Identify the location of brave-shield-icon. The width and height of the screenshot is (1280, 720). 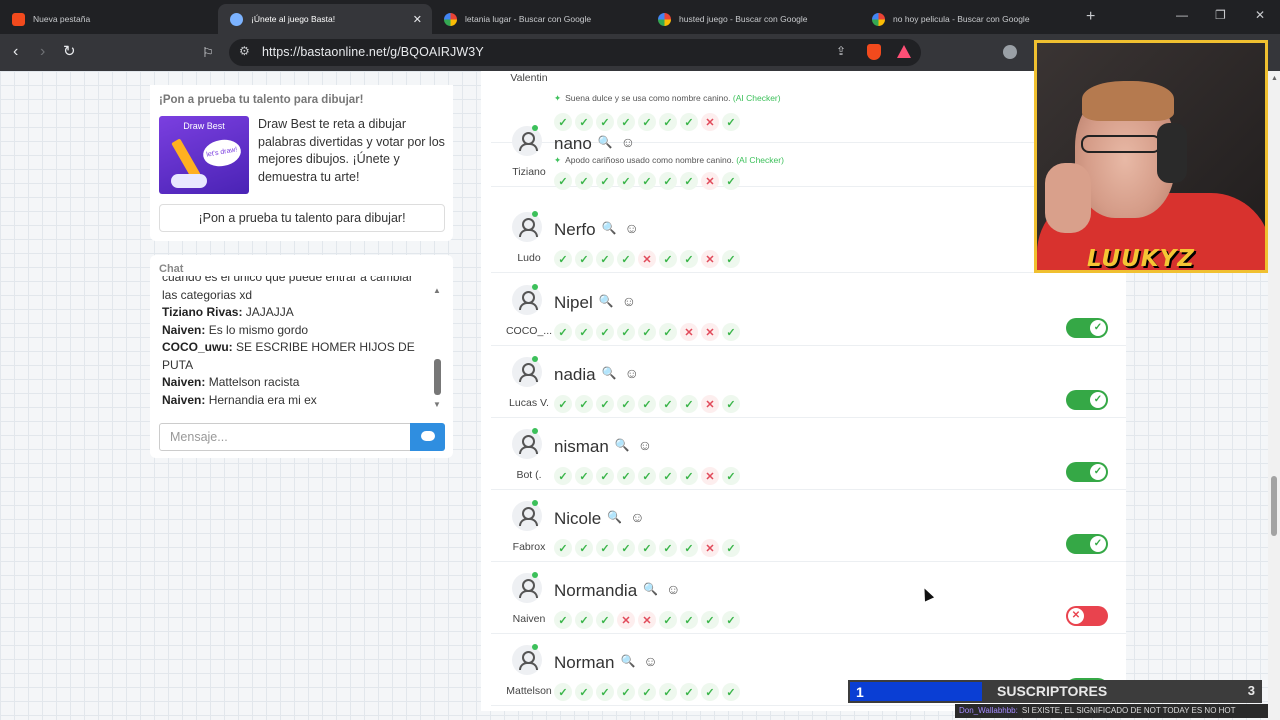
(874, 52).